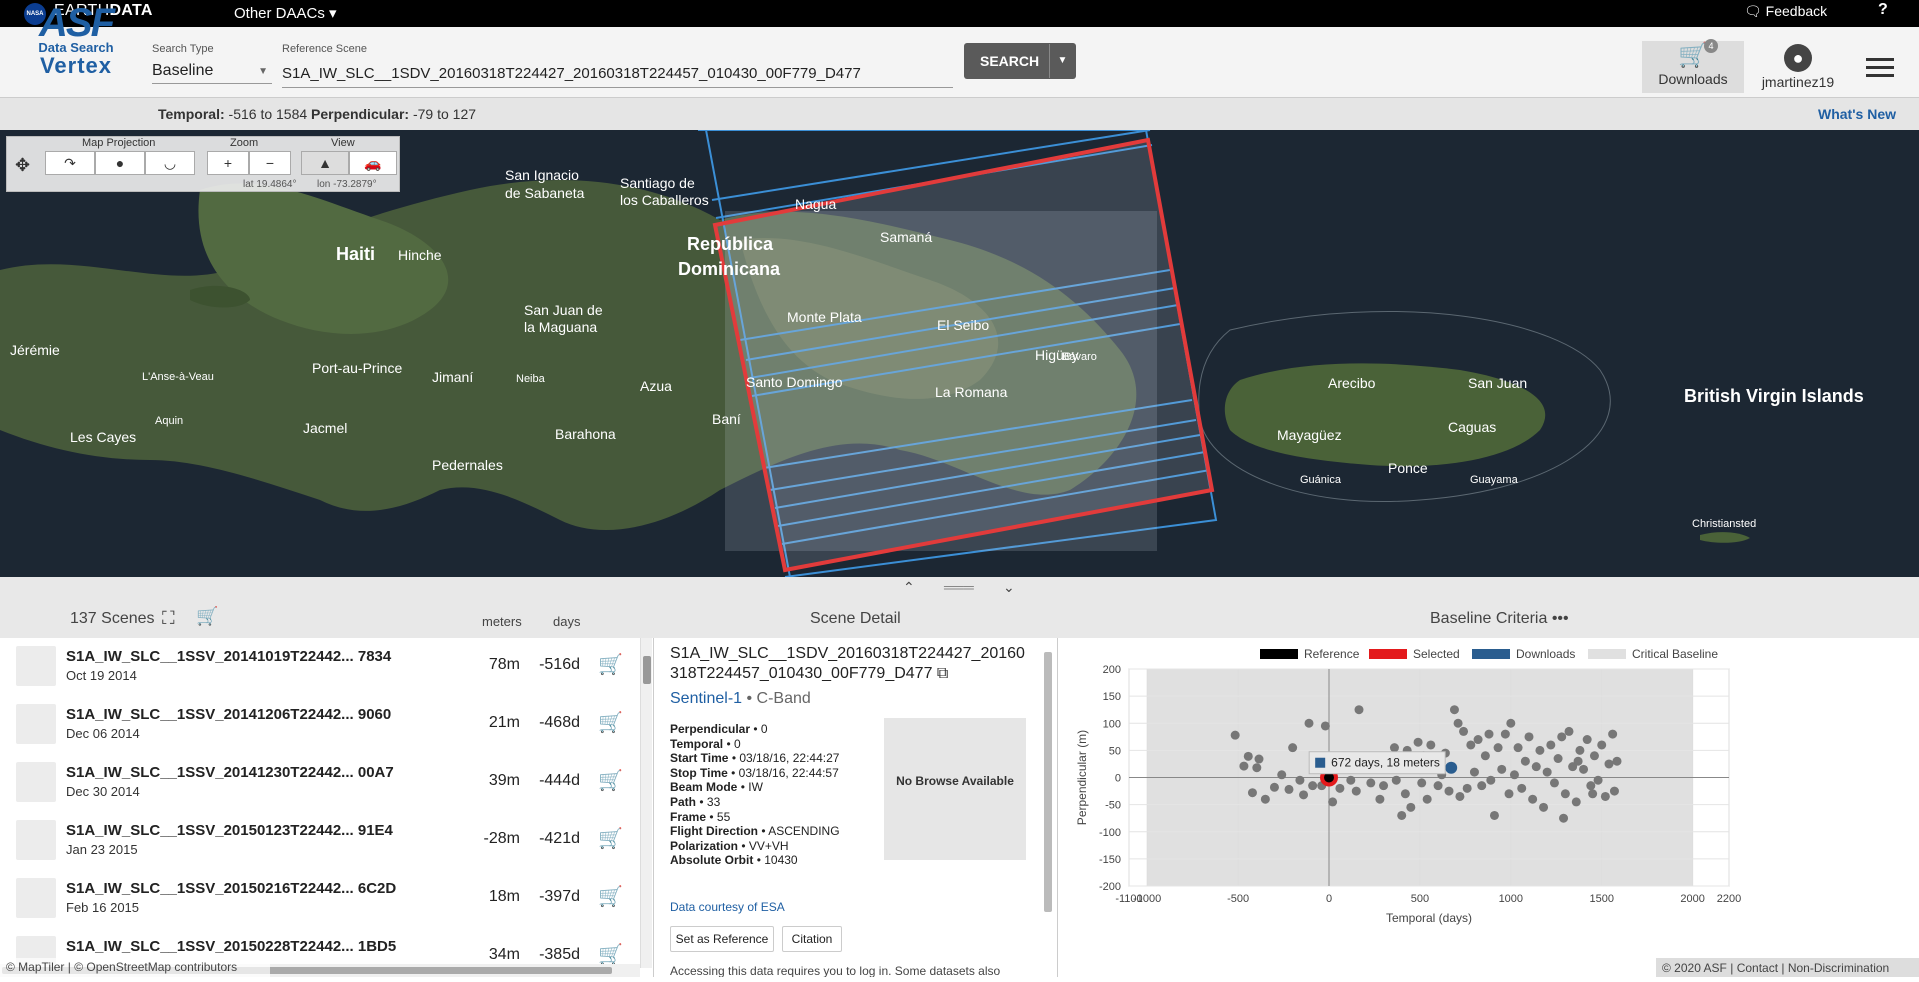 This screenshot has width=1919, height=982. What do you see at coordinates (942, 673) in the screenshot?
I see `copy-icon: ⧉` at bounding box center [942, 673].